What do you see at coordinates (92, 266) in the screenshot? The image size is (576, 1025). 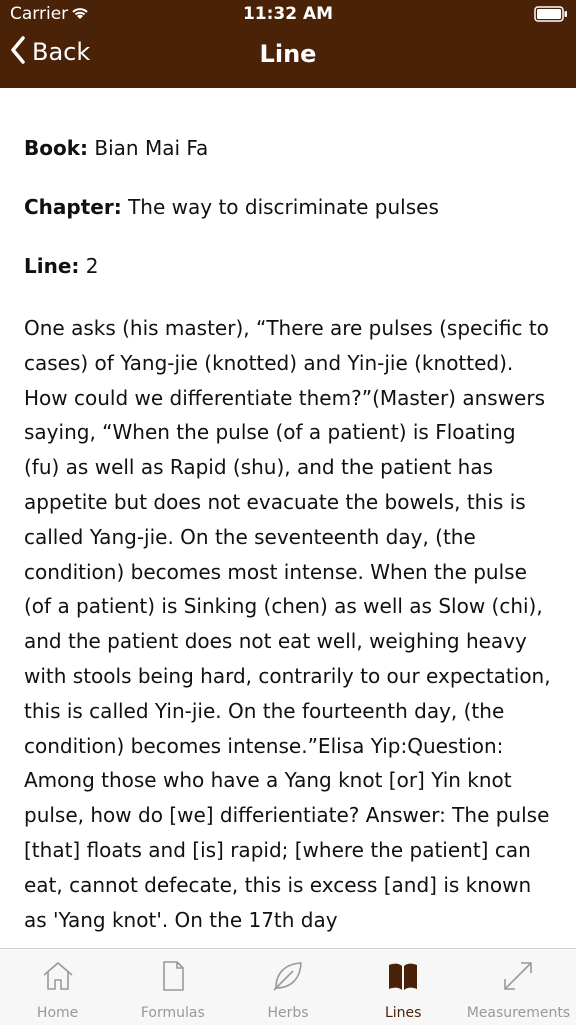 I see `line-value: 2` at bounding box center [92, 266].